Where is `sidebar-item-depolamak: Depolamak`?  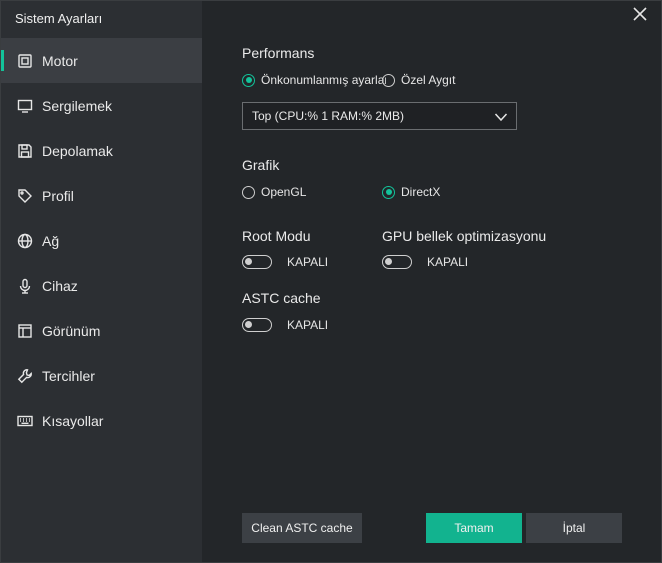 sidebar-item-depolamak: Depolamak is located at coordinates (101, 150).